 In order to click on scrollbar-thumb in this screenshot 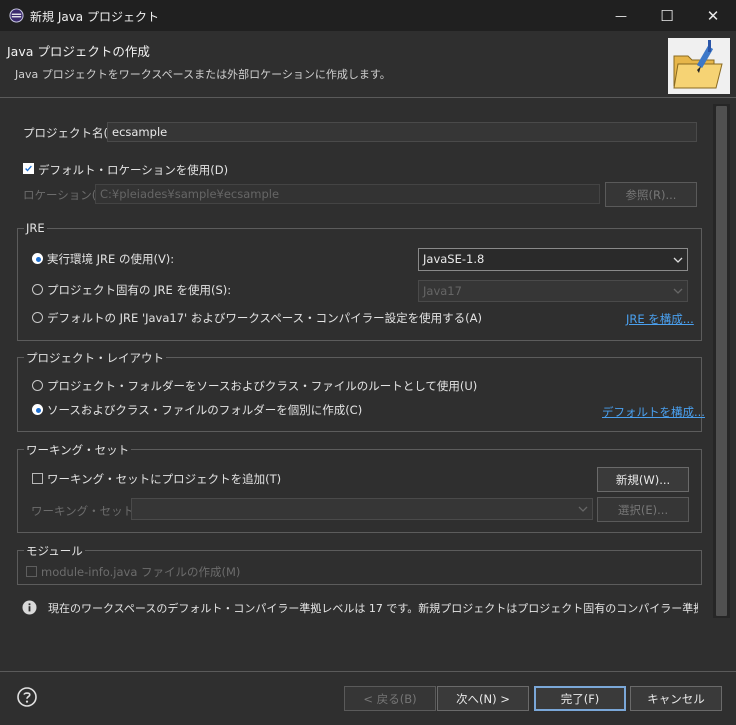, I will do `click(721, 361)`.